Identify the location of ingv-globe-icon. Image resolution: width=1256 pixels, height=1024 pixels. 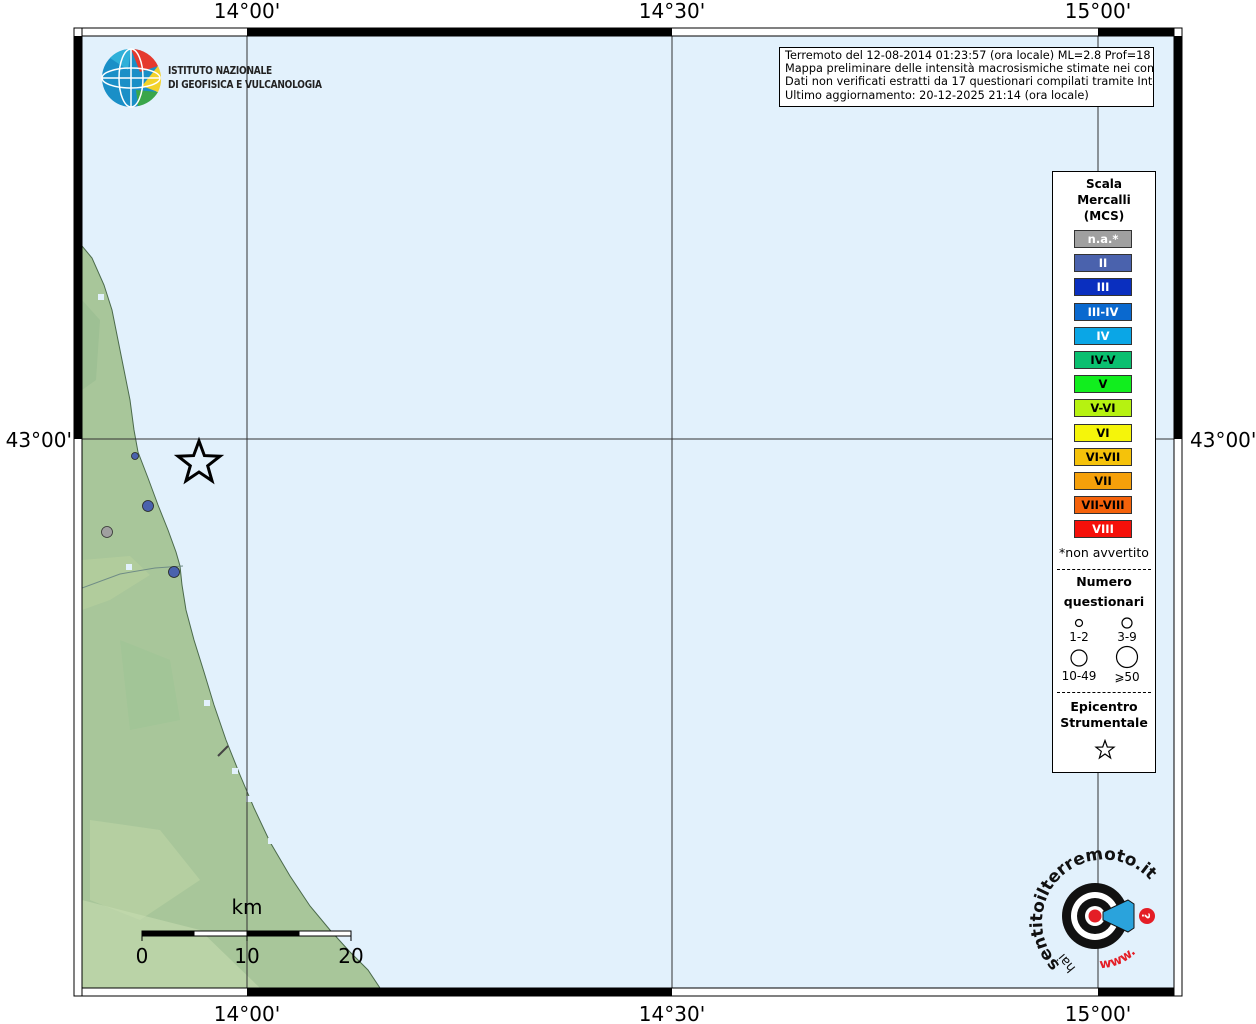
(131, 78).